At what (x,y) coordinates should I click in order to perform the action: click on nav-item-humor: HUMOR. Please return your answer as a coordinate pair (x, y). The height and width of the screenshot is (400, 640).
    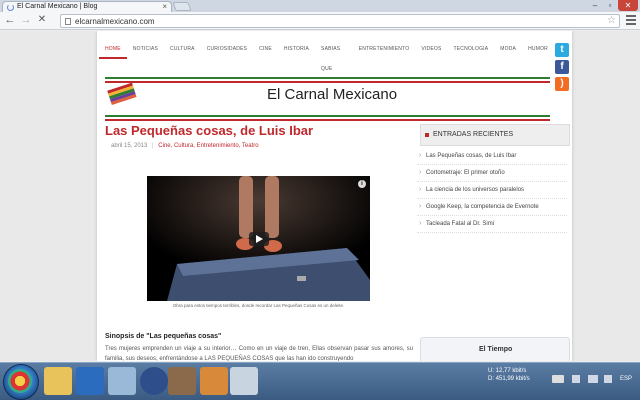
    Looking at the image, I should click on (538, 49).